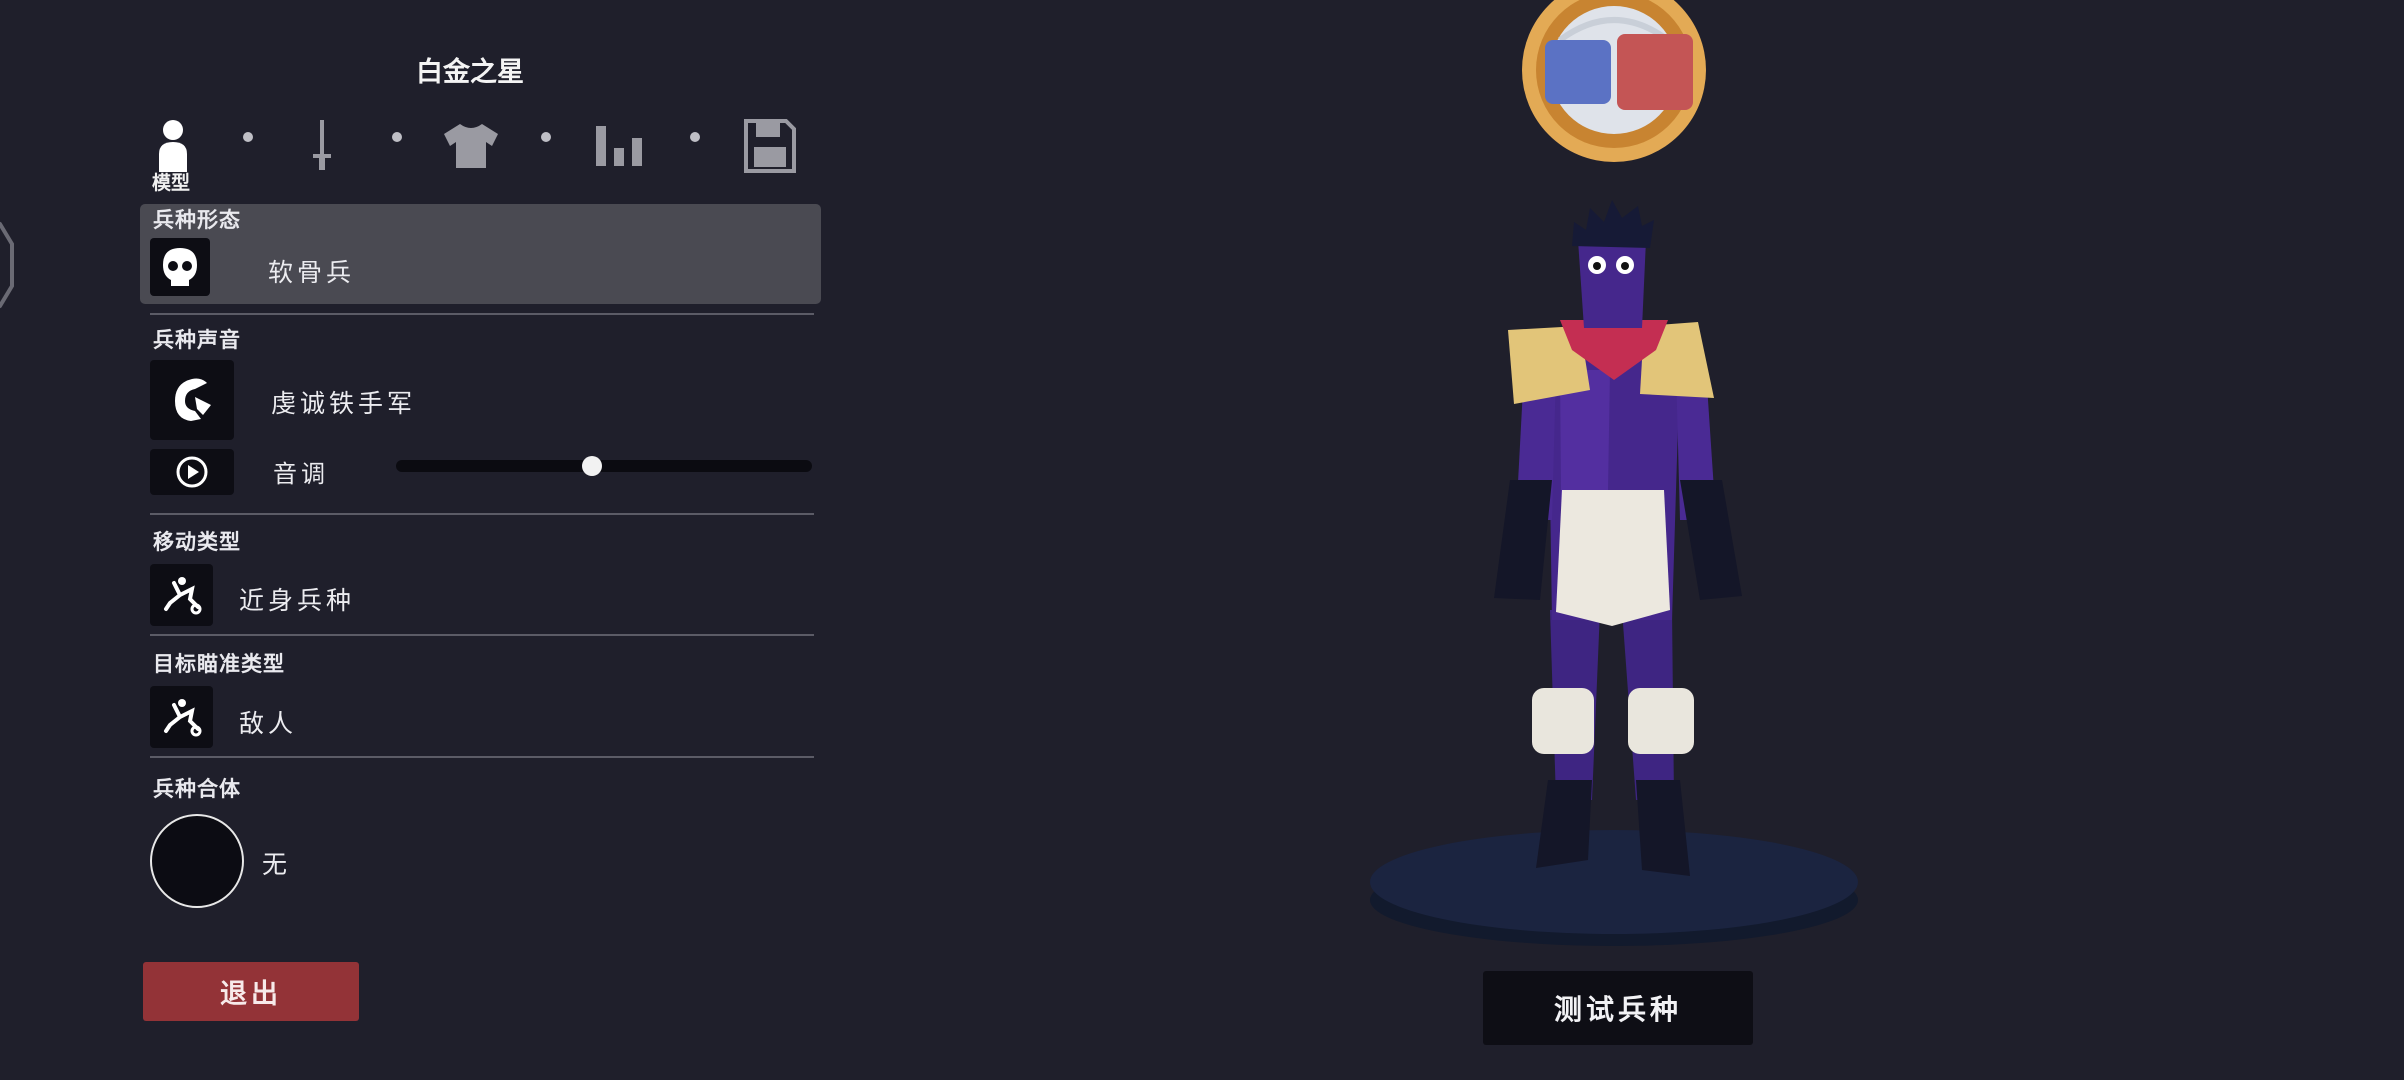 Image resolution: width=2404 pixels, height=1080 pixels. I want to click on movement-section-label: 移动类型, so click(197, 542).